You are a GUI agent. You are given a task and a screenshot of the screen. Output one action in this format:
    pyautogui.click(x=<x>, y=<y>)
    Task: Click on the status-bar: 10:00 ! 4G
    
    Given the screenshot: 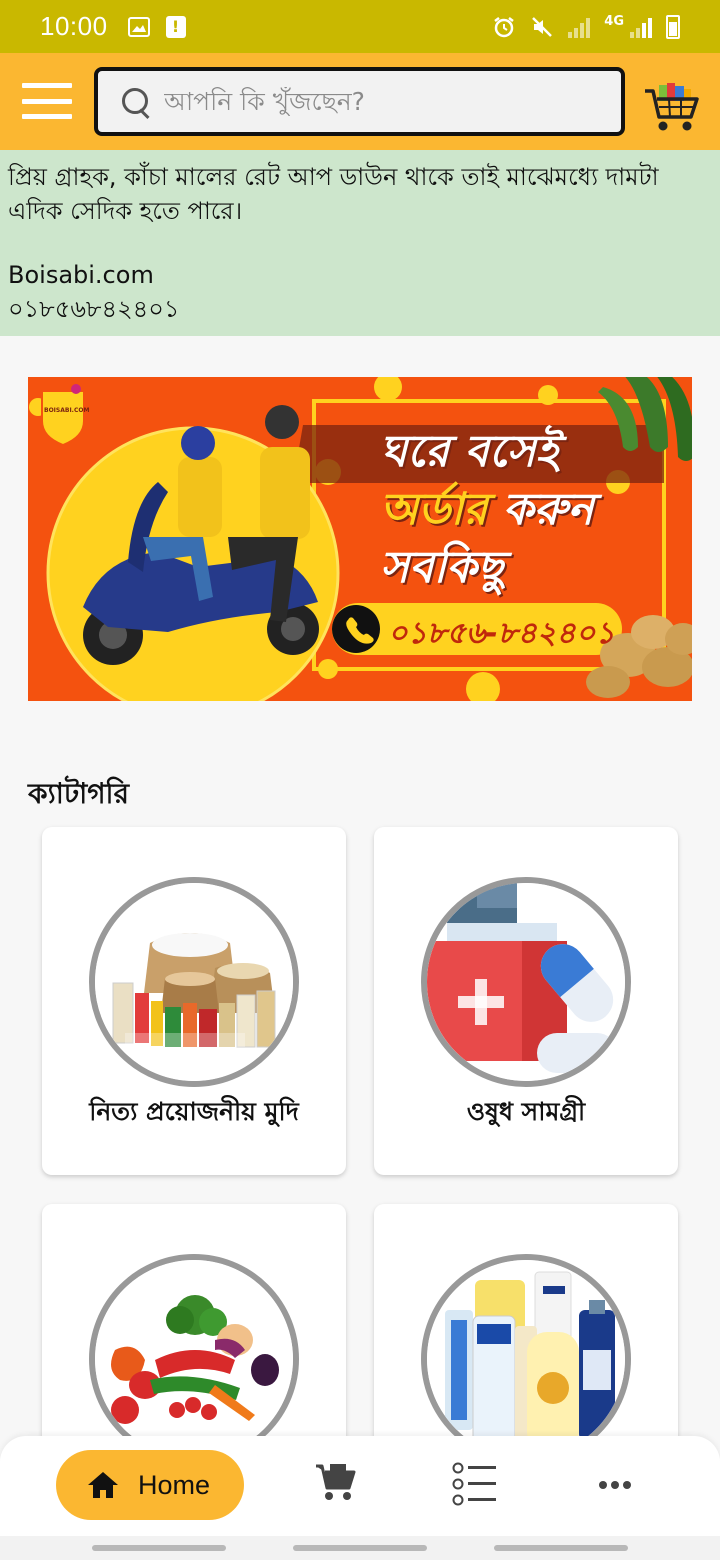 What is the action you would take?
    pyautogui.click(x=360, y=26)
    